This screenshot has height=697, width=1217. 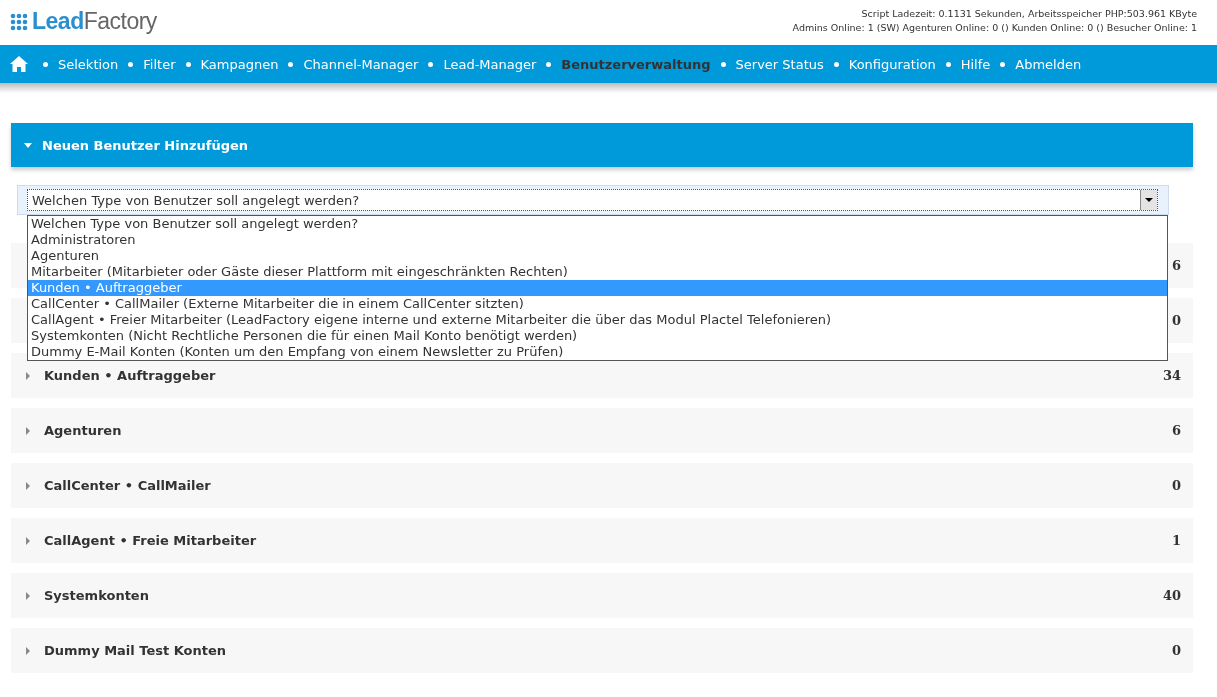 What do you see at coordinates (592, 200) in the screenshot?
I see `user-type-dropdown: Welchen Type von Benutzer soll angelegt werden?` at bounding box center [592, 200].